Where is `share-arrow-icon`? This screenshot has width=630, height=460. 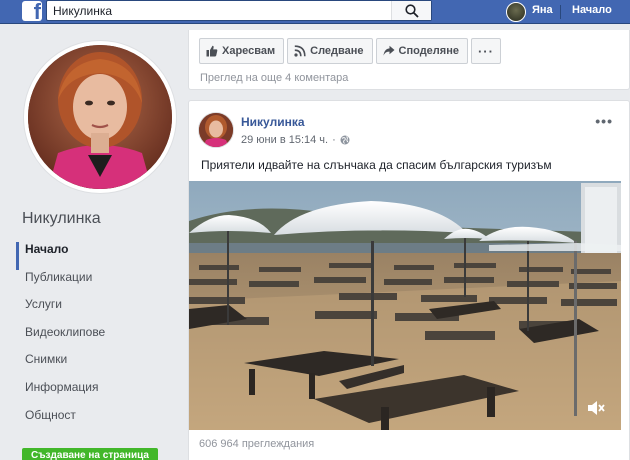 share-arrow-icon is located at coordinates (389, 50).